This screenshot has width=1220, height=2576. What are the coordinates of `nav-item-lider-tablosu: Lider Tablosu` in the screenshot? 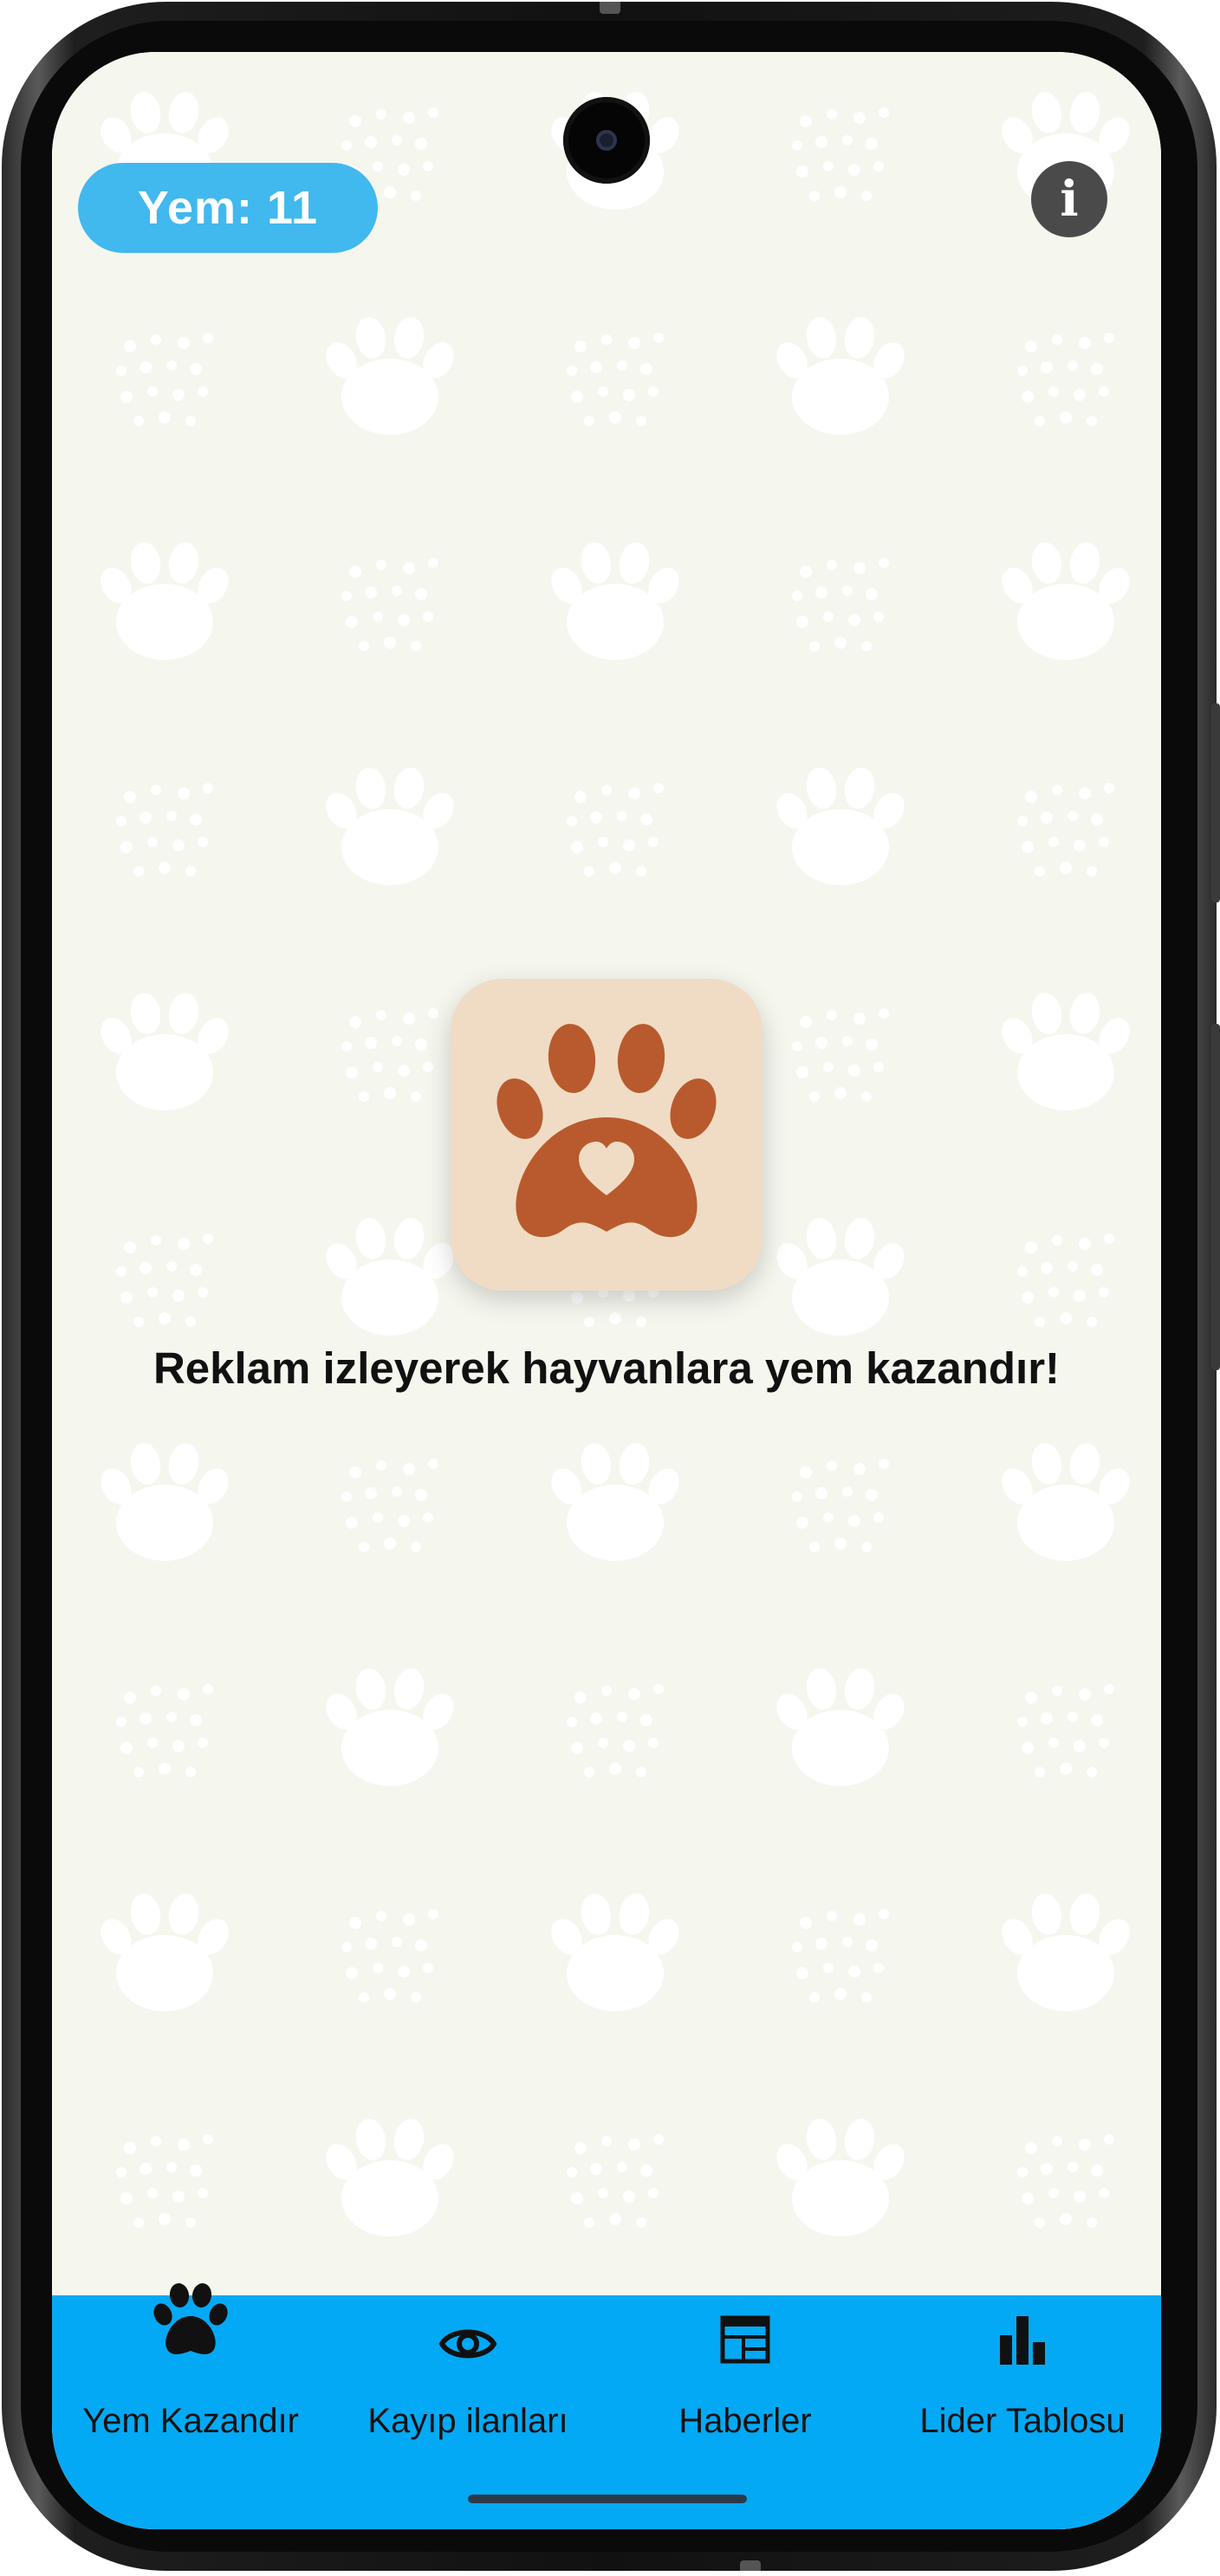 It's located at (1023, 2382).